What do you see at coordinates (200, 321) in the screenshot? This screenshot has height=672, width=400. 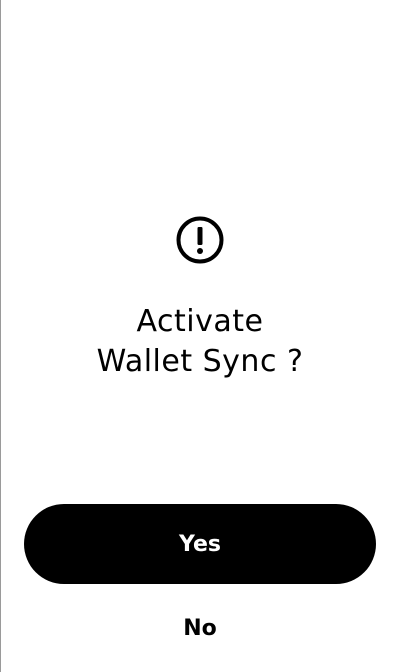 I see `prompt-line-1: Activate` at bounding box center [200, 321].